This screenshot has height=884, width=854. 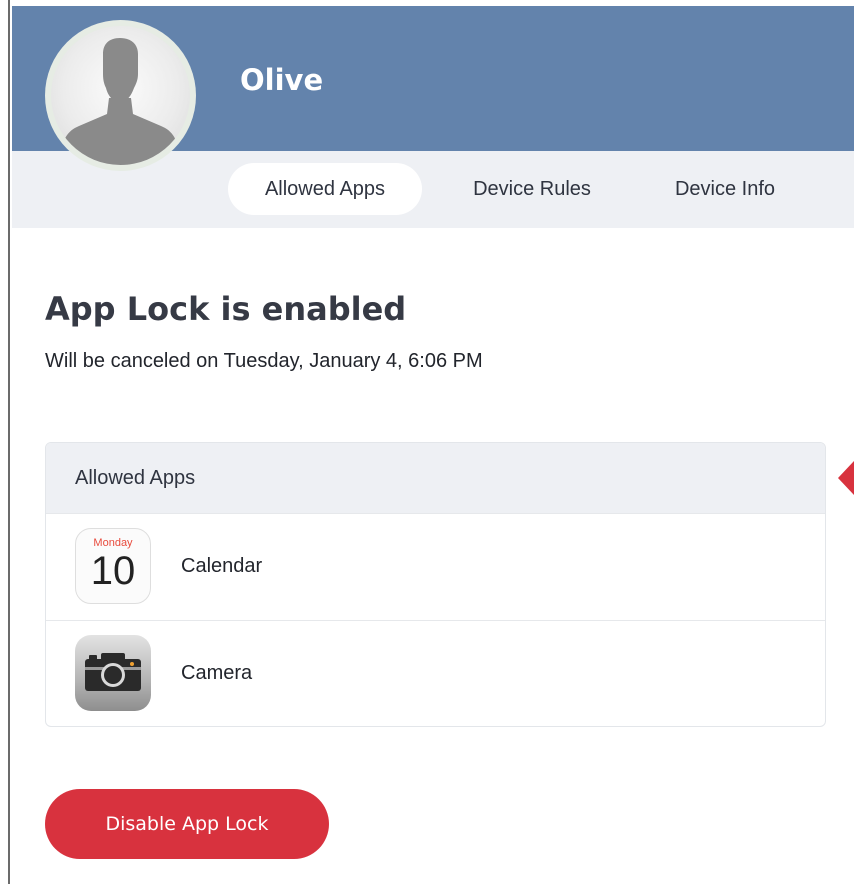 What do you see at coordinates (113, 543) in the screenshot?
I see `calendar-icon-day: Monday` at bounding box center [113, 543].